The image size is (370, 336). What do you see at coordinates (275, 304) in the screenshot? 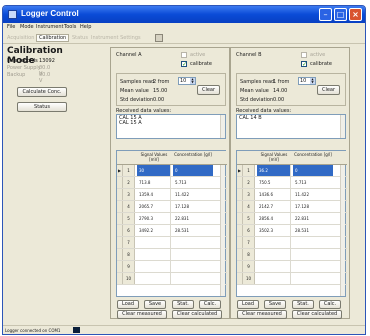
I see `channel-b-save-button: Save` at bounding box center [275, 304].